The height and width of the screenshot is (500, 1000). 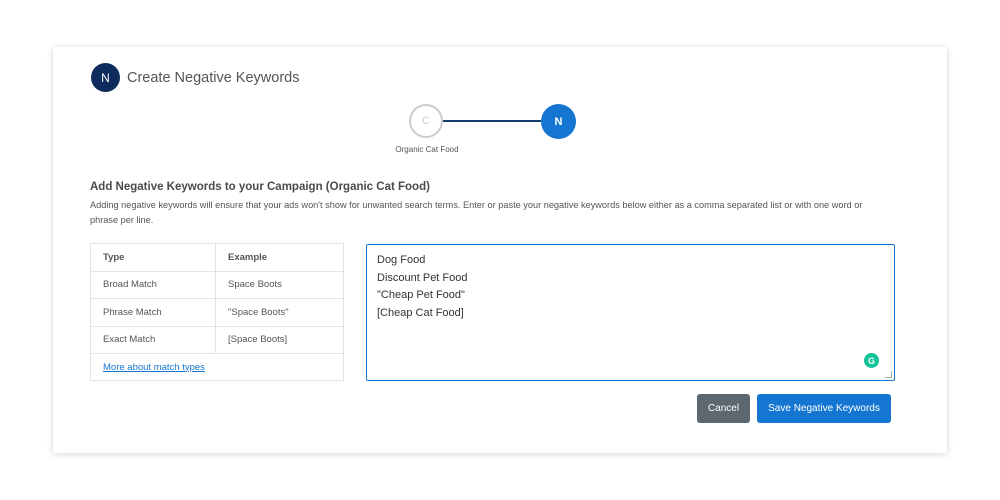 I want to click on table-row: Phrase Match "Space Boots", so click(x=217, y=313).